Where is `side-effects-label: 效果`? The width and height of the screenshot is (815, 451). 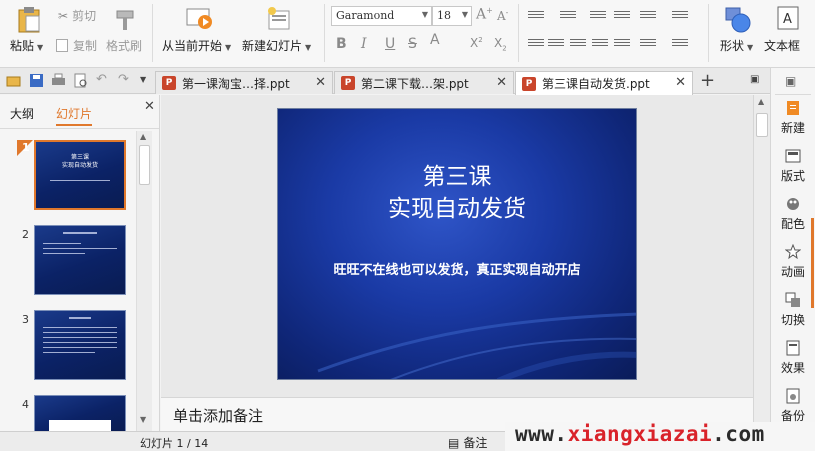
side-effects-label: 效果 is located at coordinates (792, 368).